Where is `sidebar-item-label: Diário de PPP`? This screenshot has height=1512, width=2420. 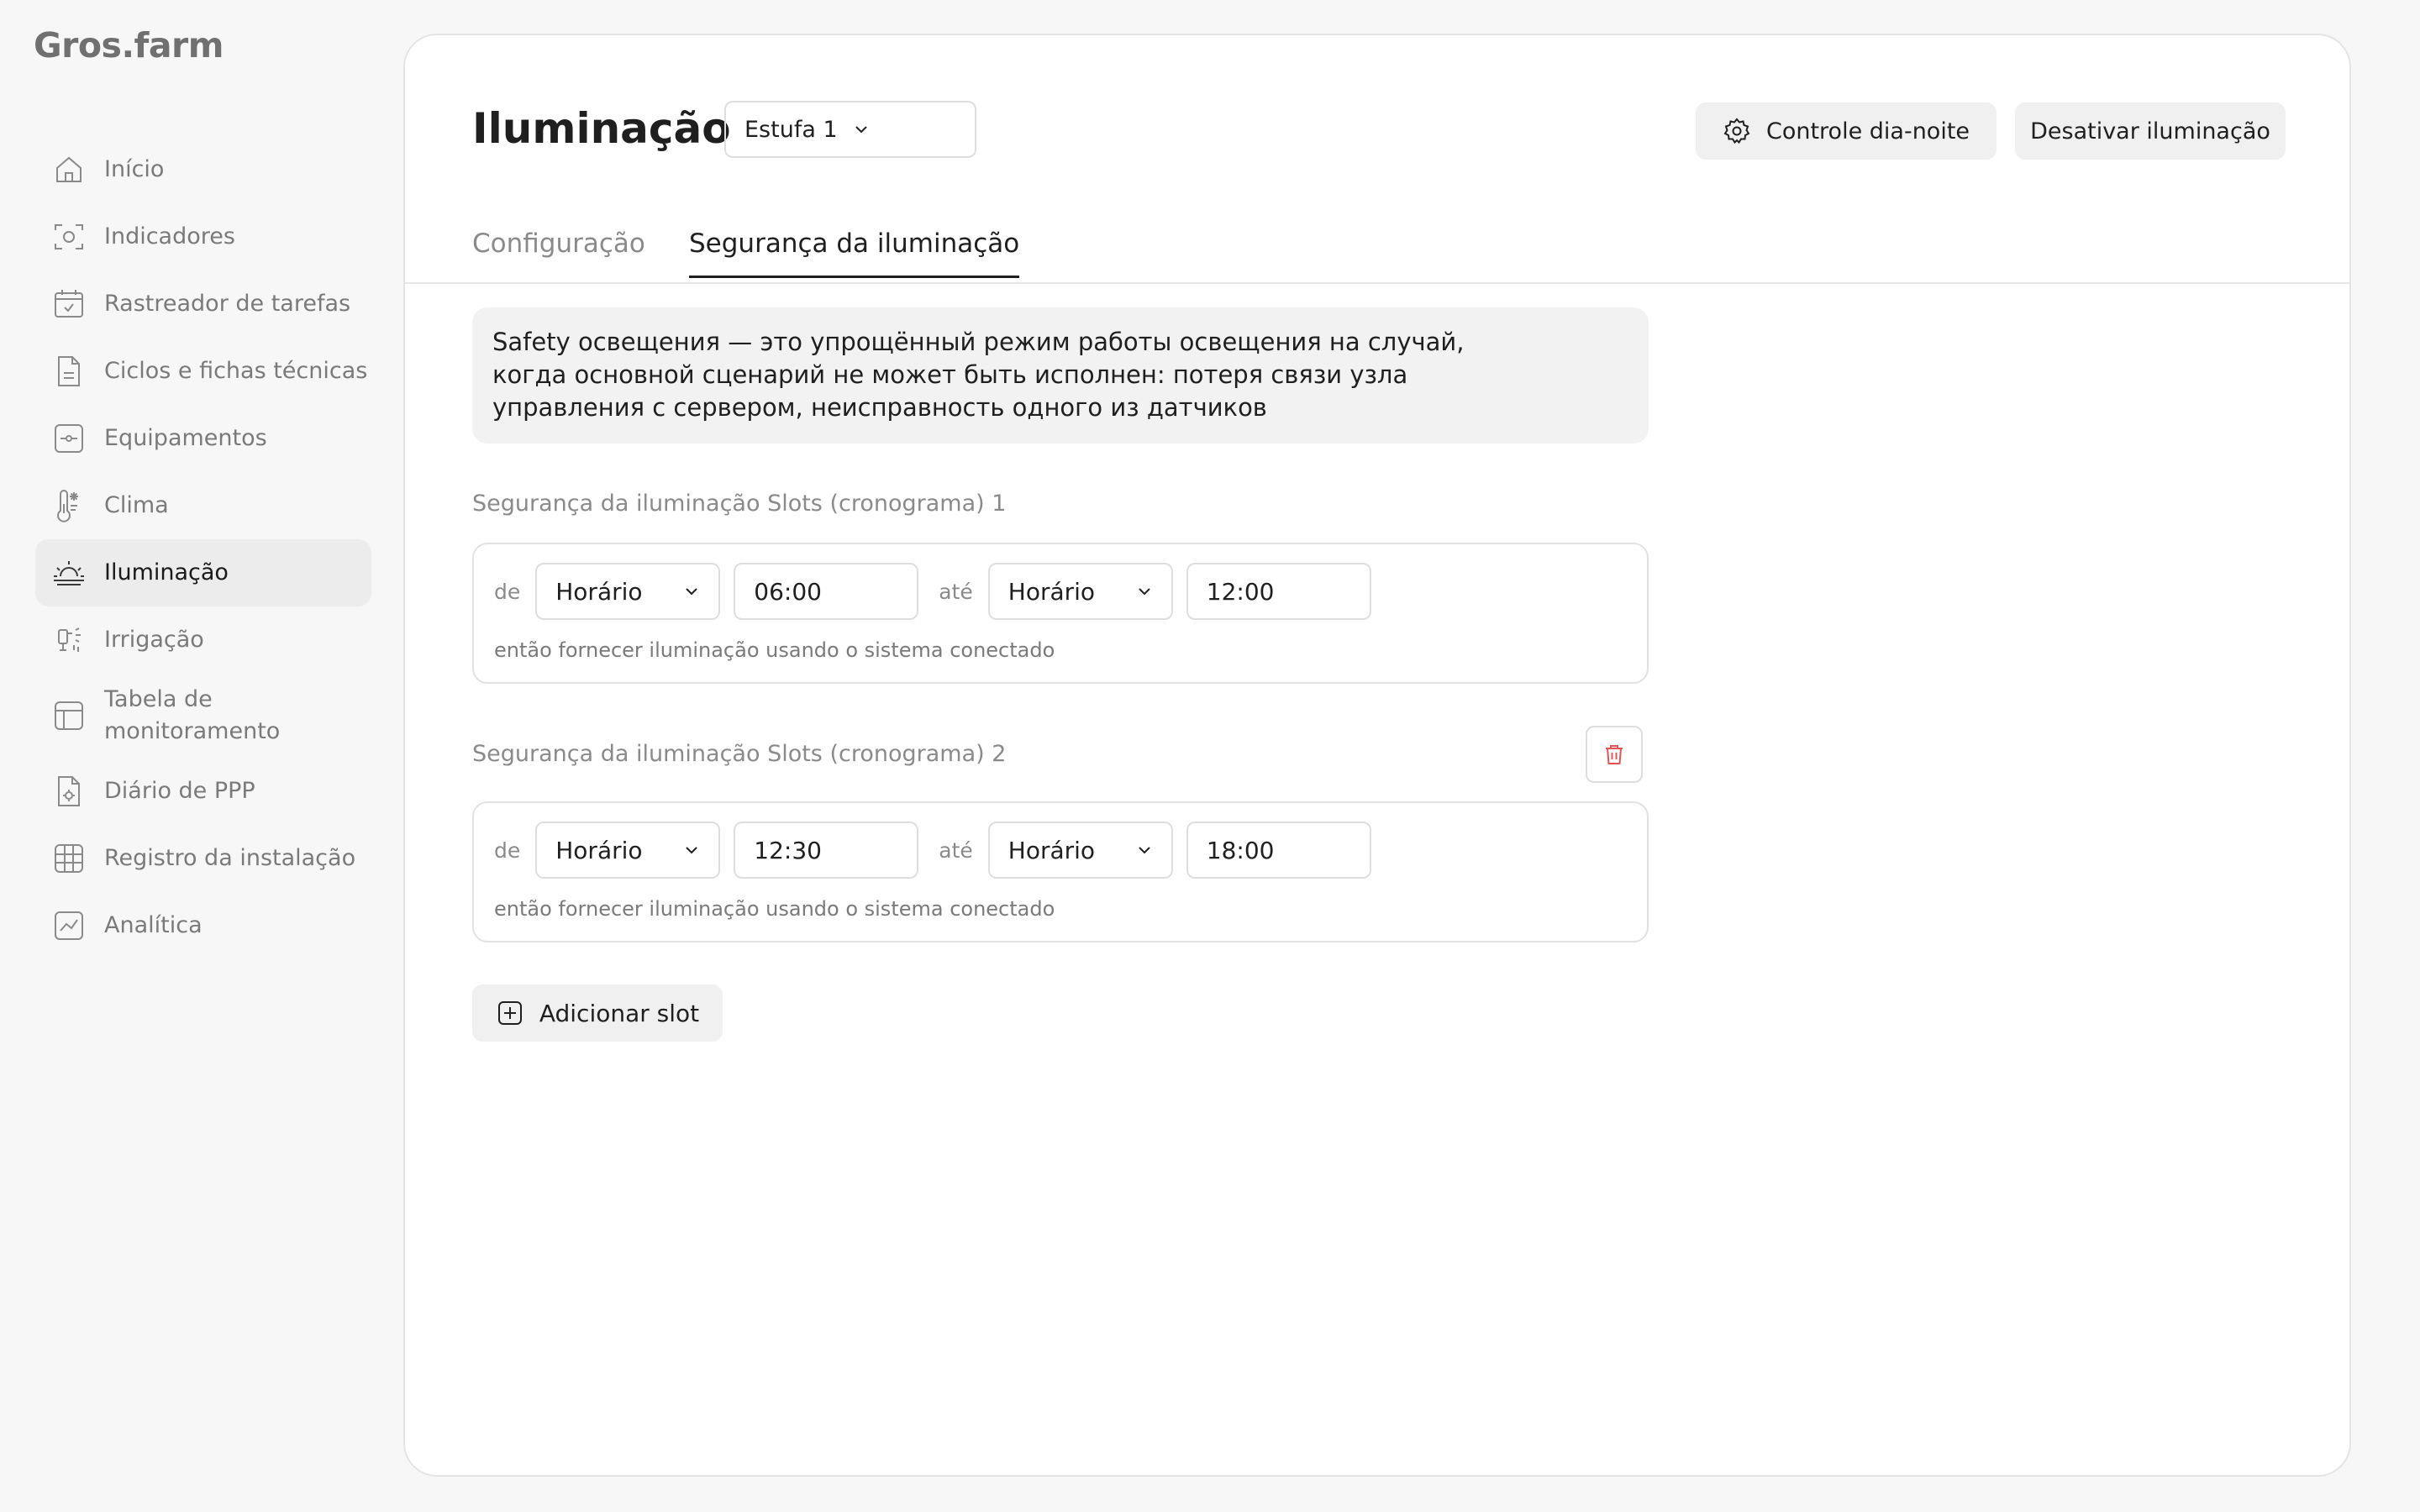 sidebar-item-label: Diário de PPP is located at coordinates (180, 791).